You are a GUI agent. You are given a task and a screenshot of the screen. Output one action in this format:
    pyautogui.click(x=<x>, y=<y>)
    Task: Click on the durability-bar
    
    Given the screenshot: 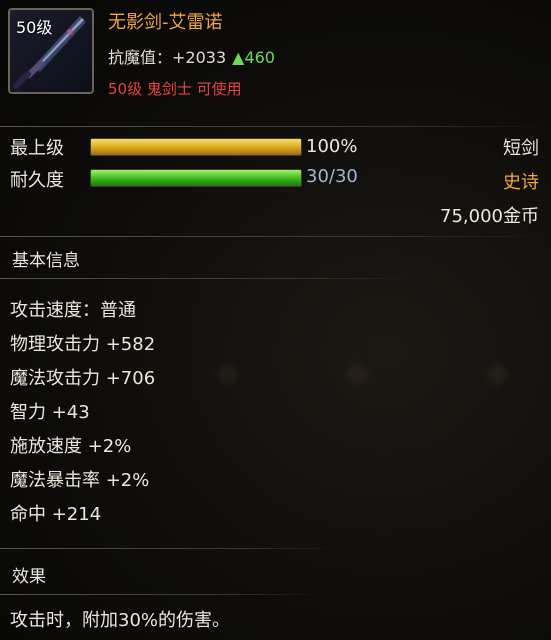 What is the action you would take?
    pyautogui.click(x=196, y=178)
    